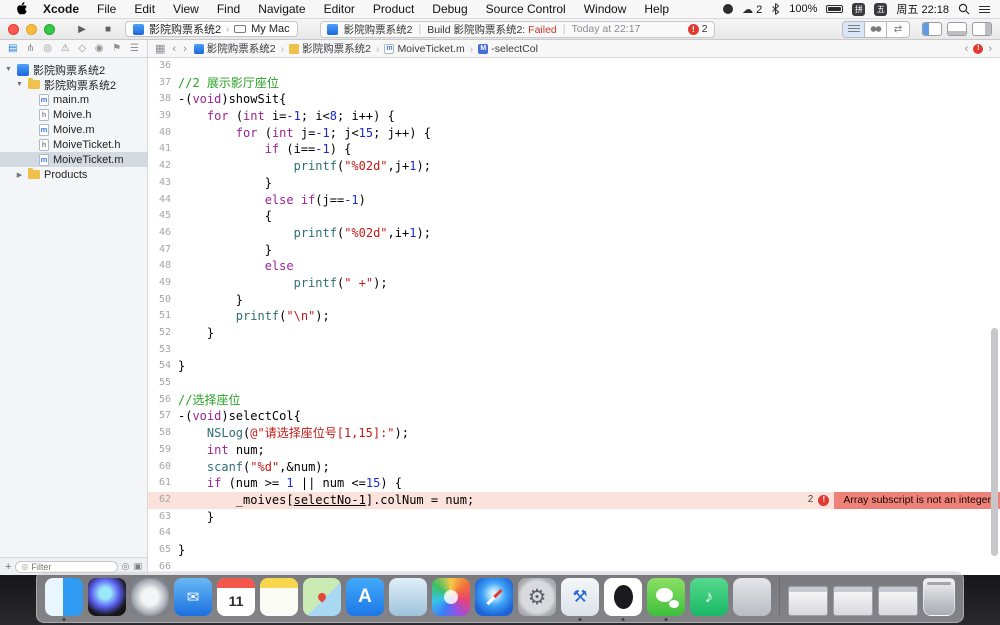  I want to click on back-button: ‹, so click(174, 49).